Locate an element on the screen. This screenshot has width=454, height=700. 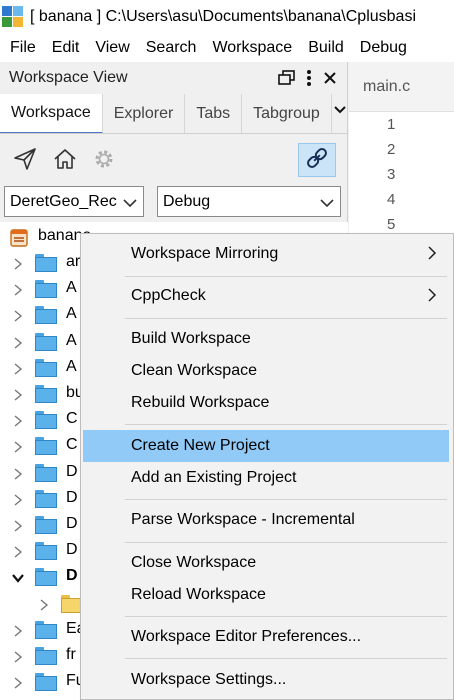
selector-row: DeretGeo_Rec Debug is located at coordinates (174, 202).